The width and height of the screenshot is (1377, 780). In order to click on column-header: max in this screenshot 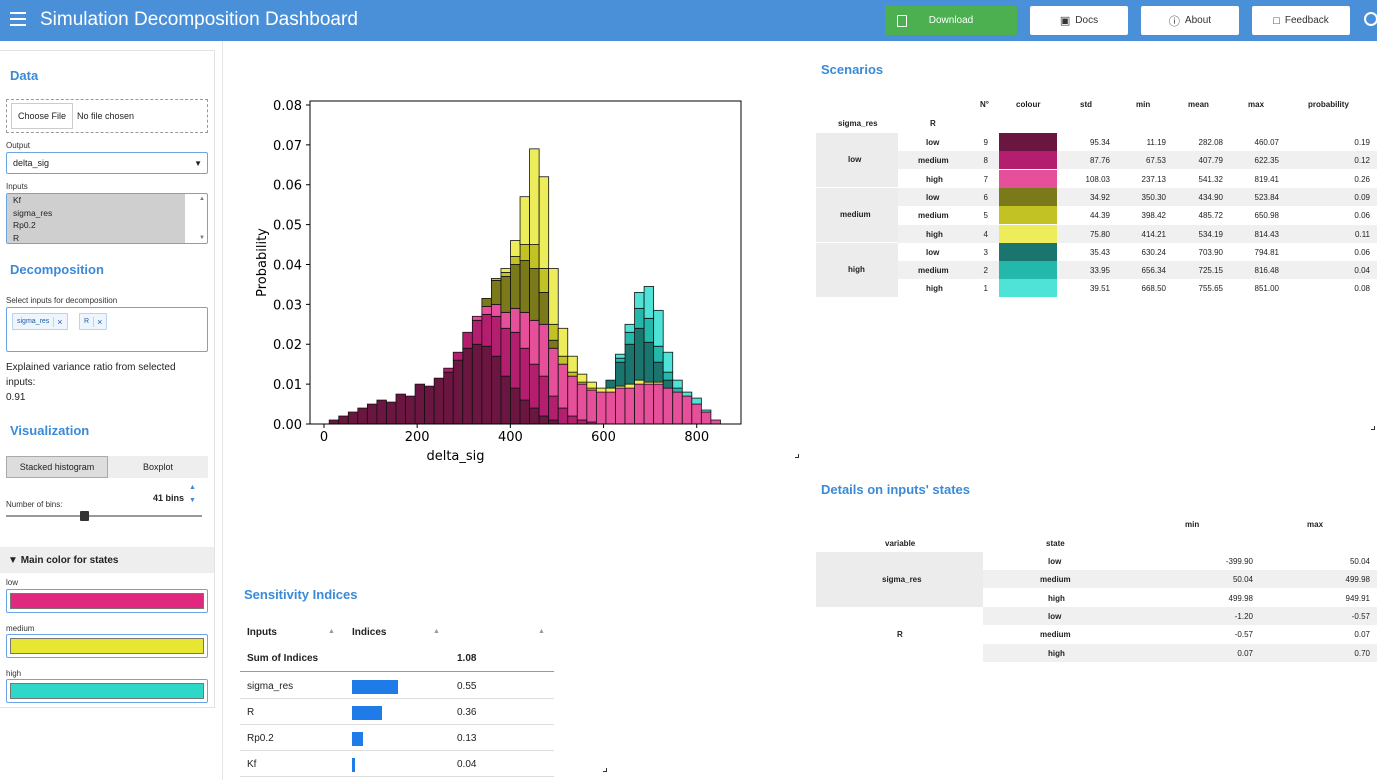, I will do `click(1315, 524)`.